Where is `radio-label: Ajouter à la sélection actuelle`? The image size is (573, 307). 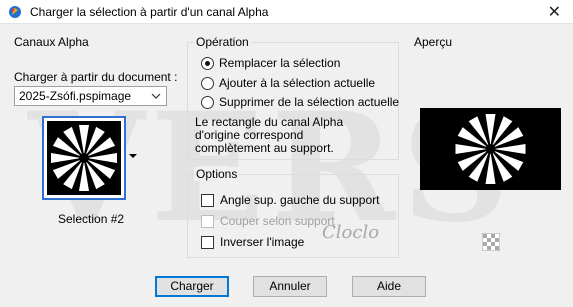
radio-label: Ajouter à la sélection actuelle is located at coordinates (297, 83).